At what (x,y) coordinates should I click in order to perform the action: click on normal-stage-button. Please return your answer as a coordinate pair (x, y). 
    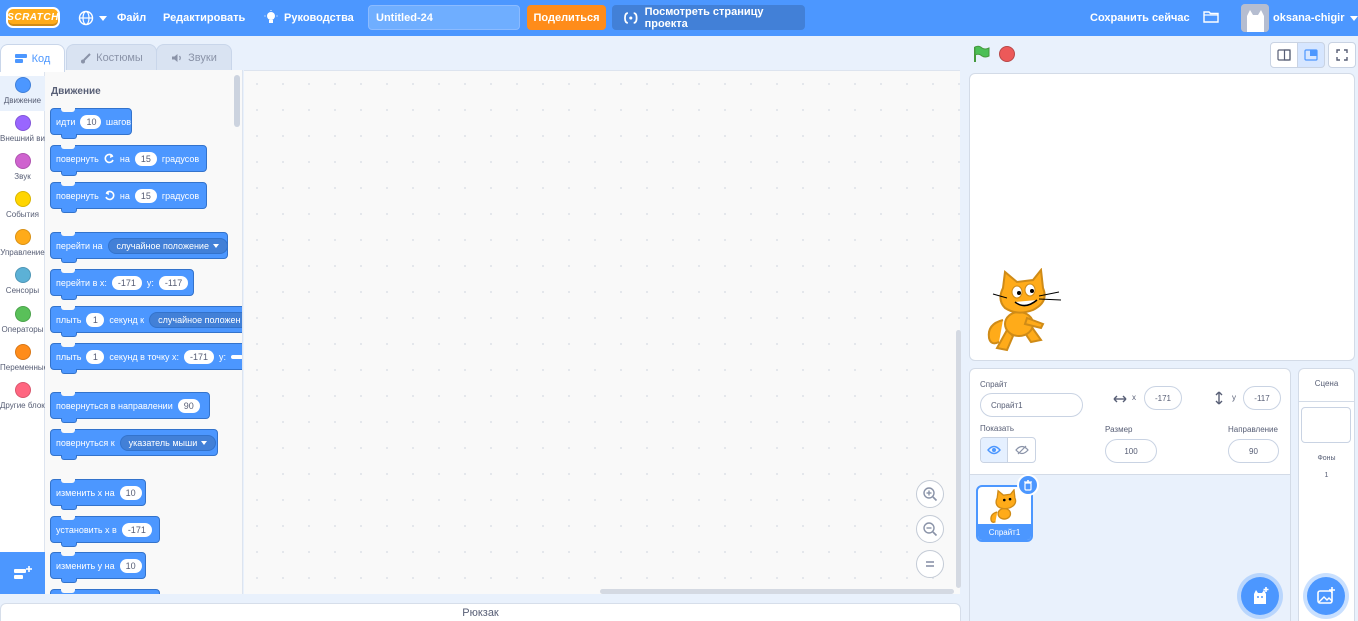
    Looking at the image, I should click on (1311, 55).